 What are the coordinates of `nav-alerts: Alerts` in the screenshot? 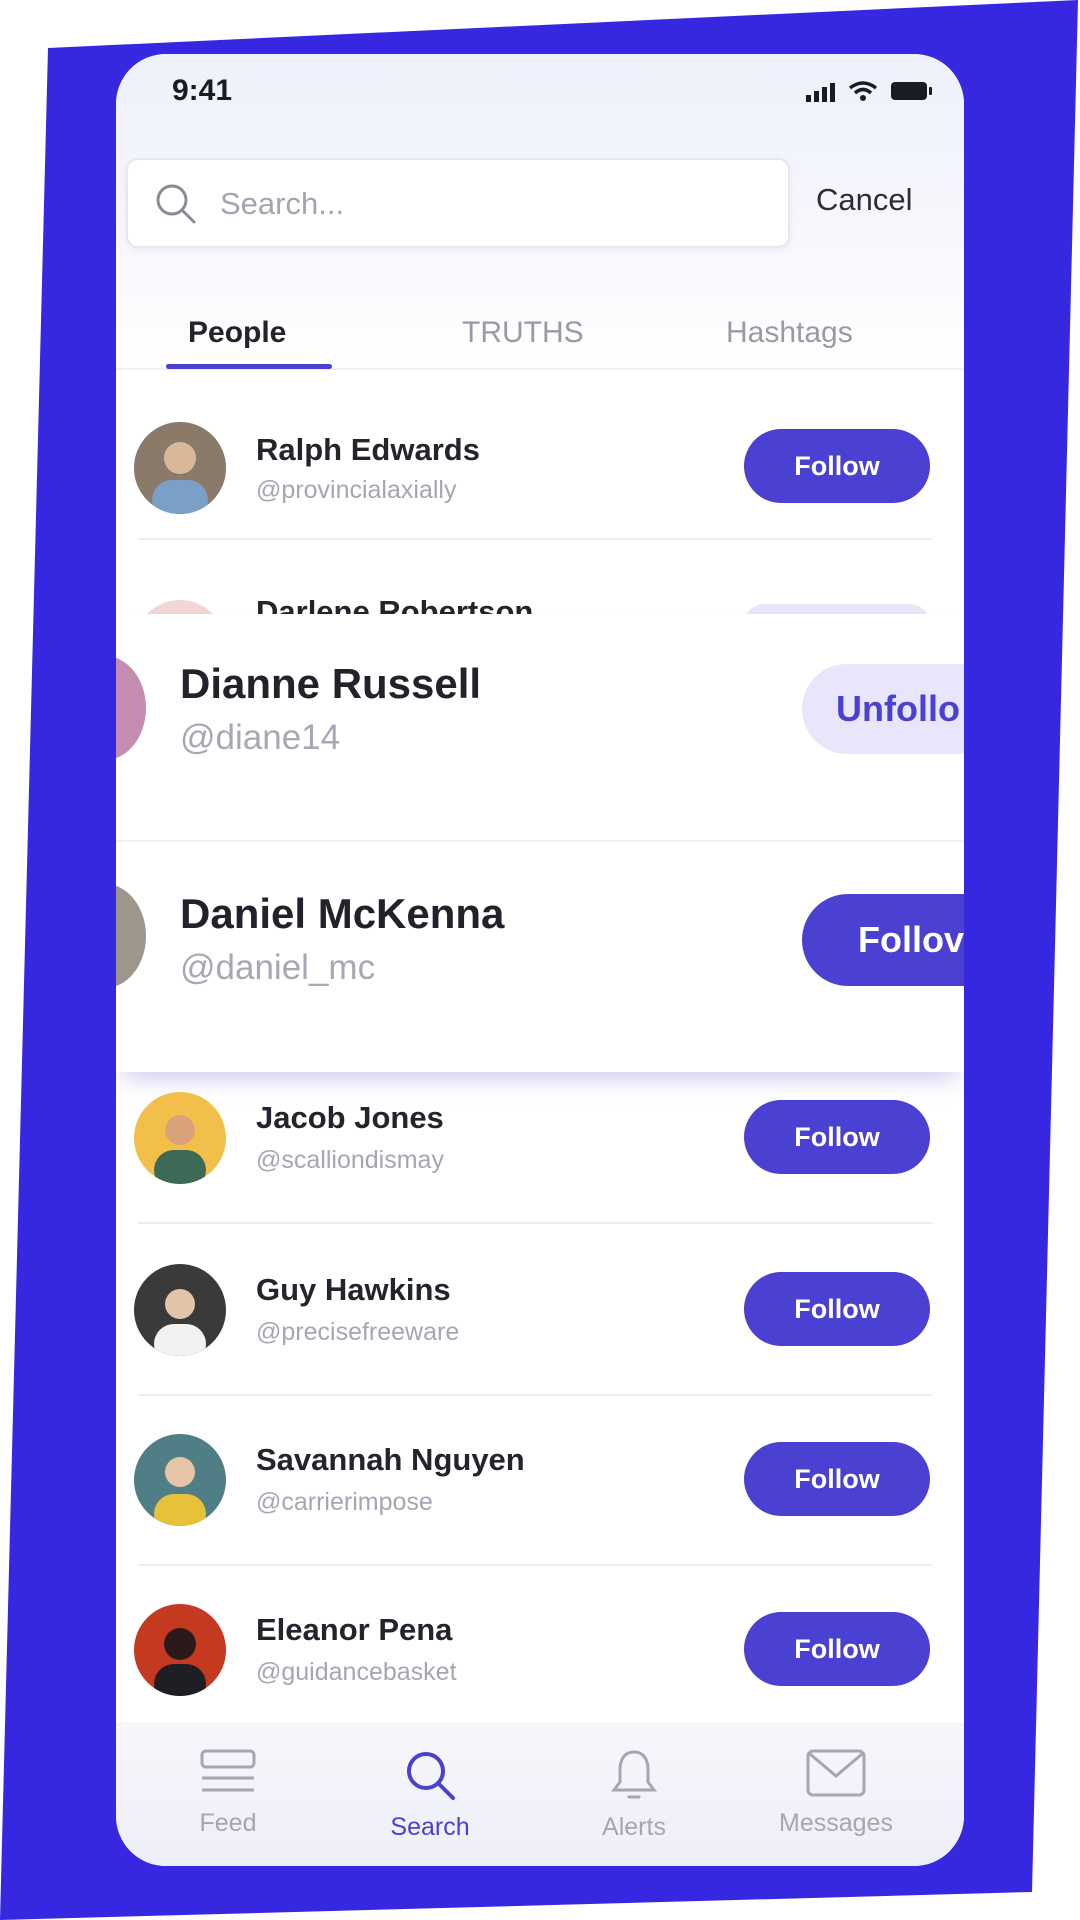 It's located at (634, 1795).